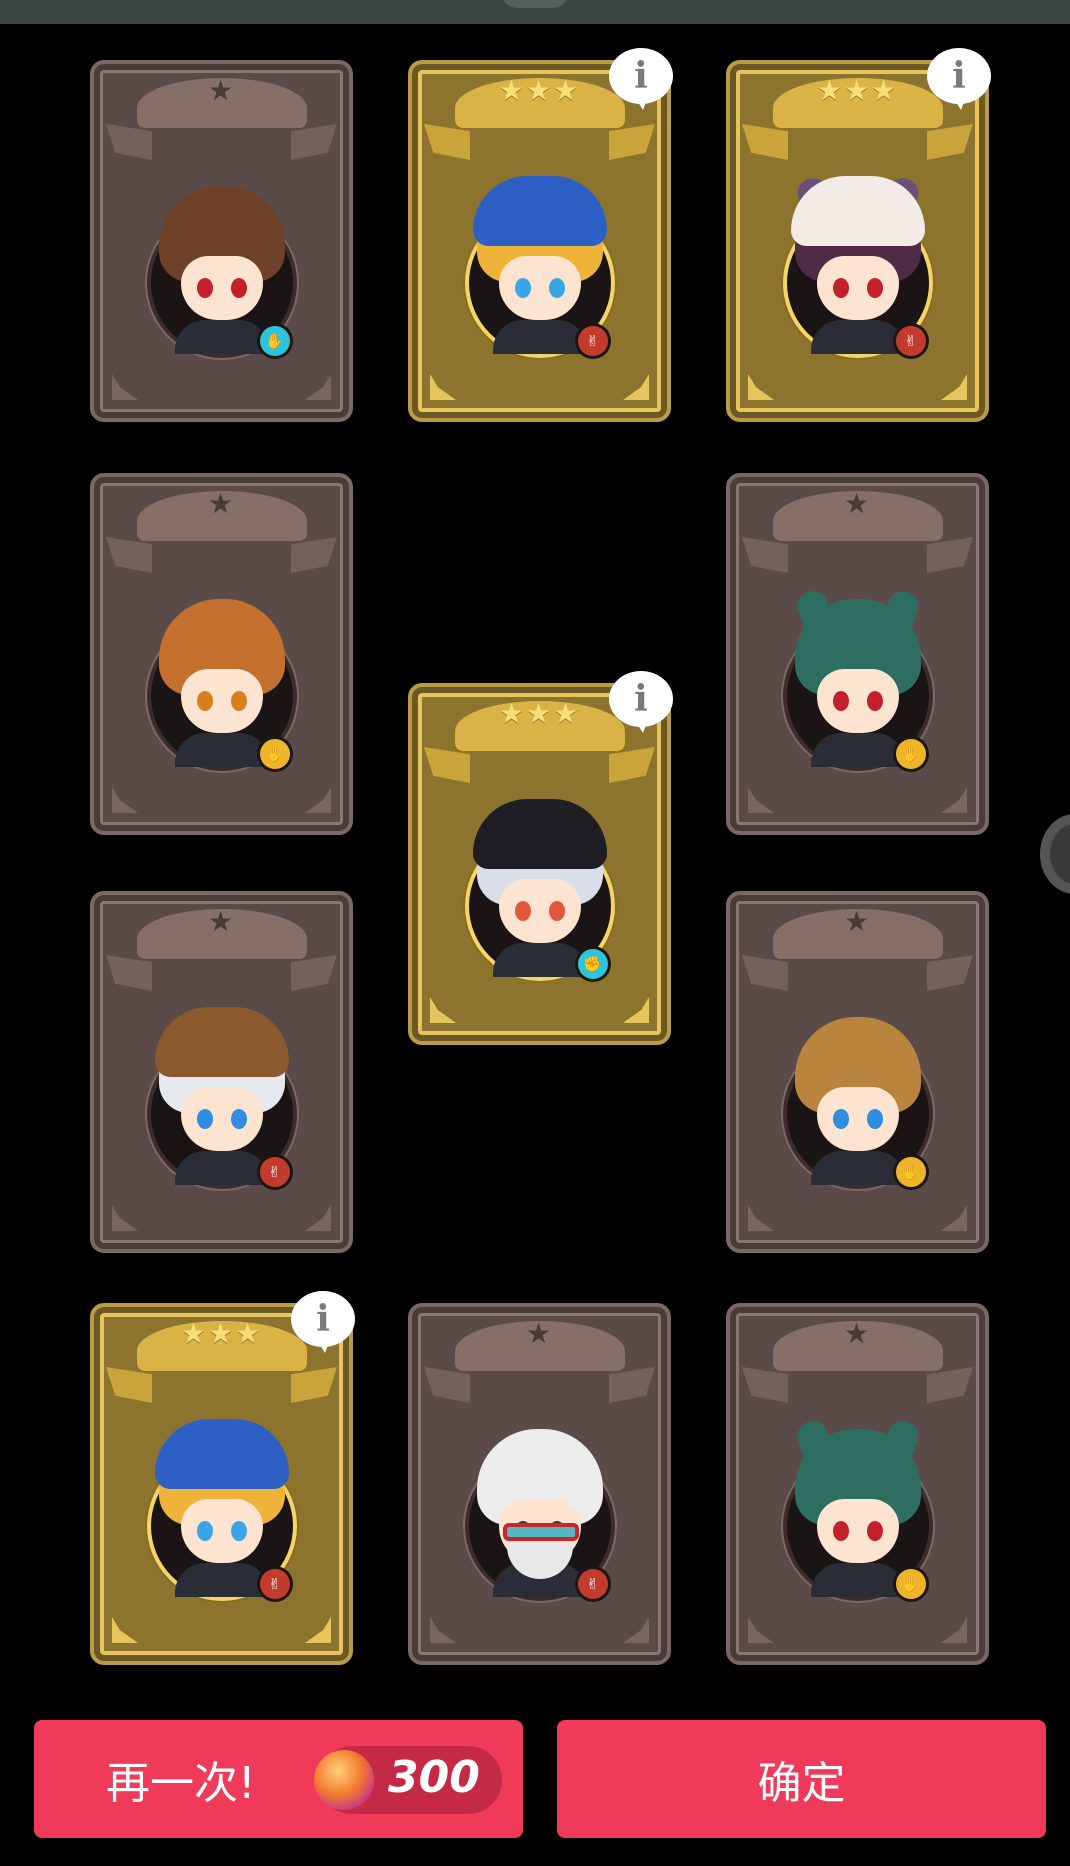 The image size is (1070, 1866). I want to click on hero-card-8: ★ ✋, so click(857, 1072).